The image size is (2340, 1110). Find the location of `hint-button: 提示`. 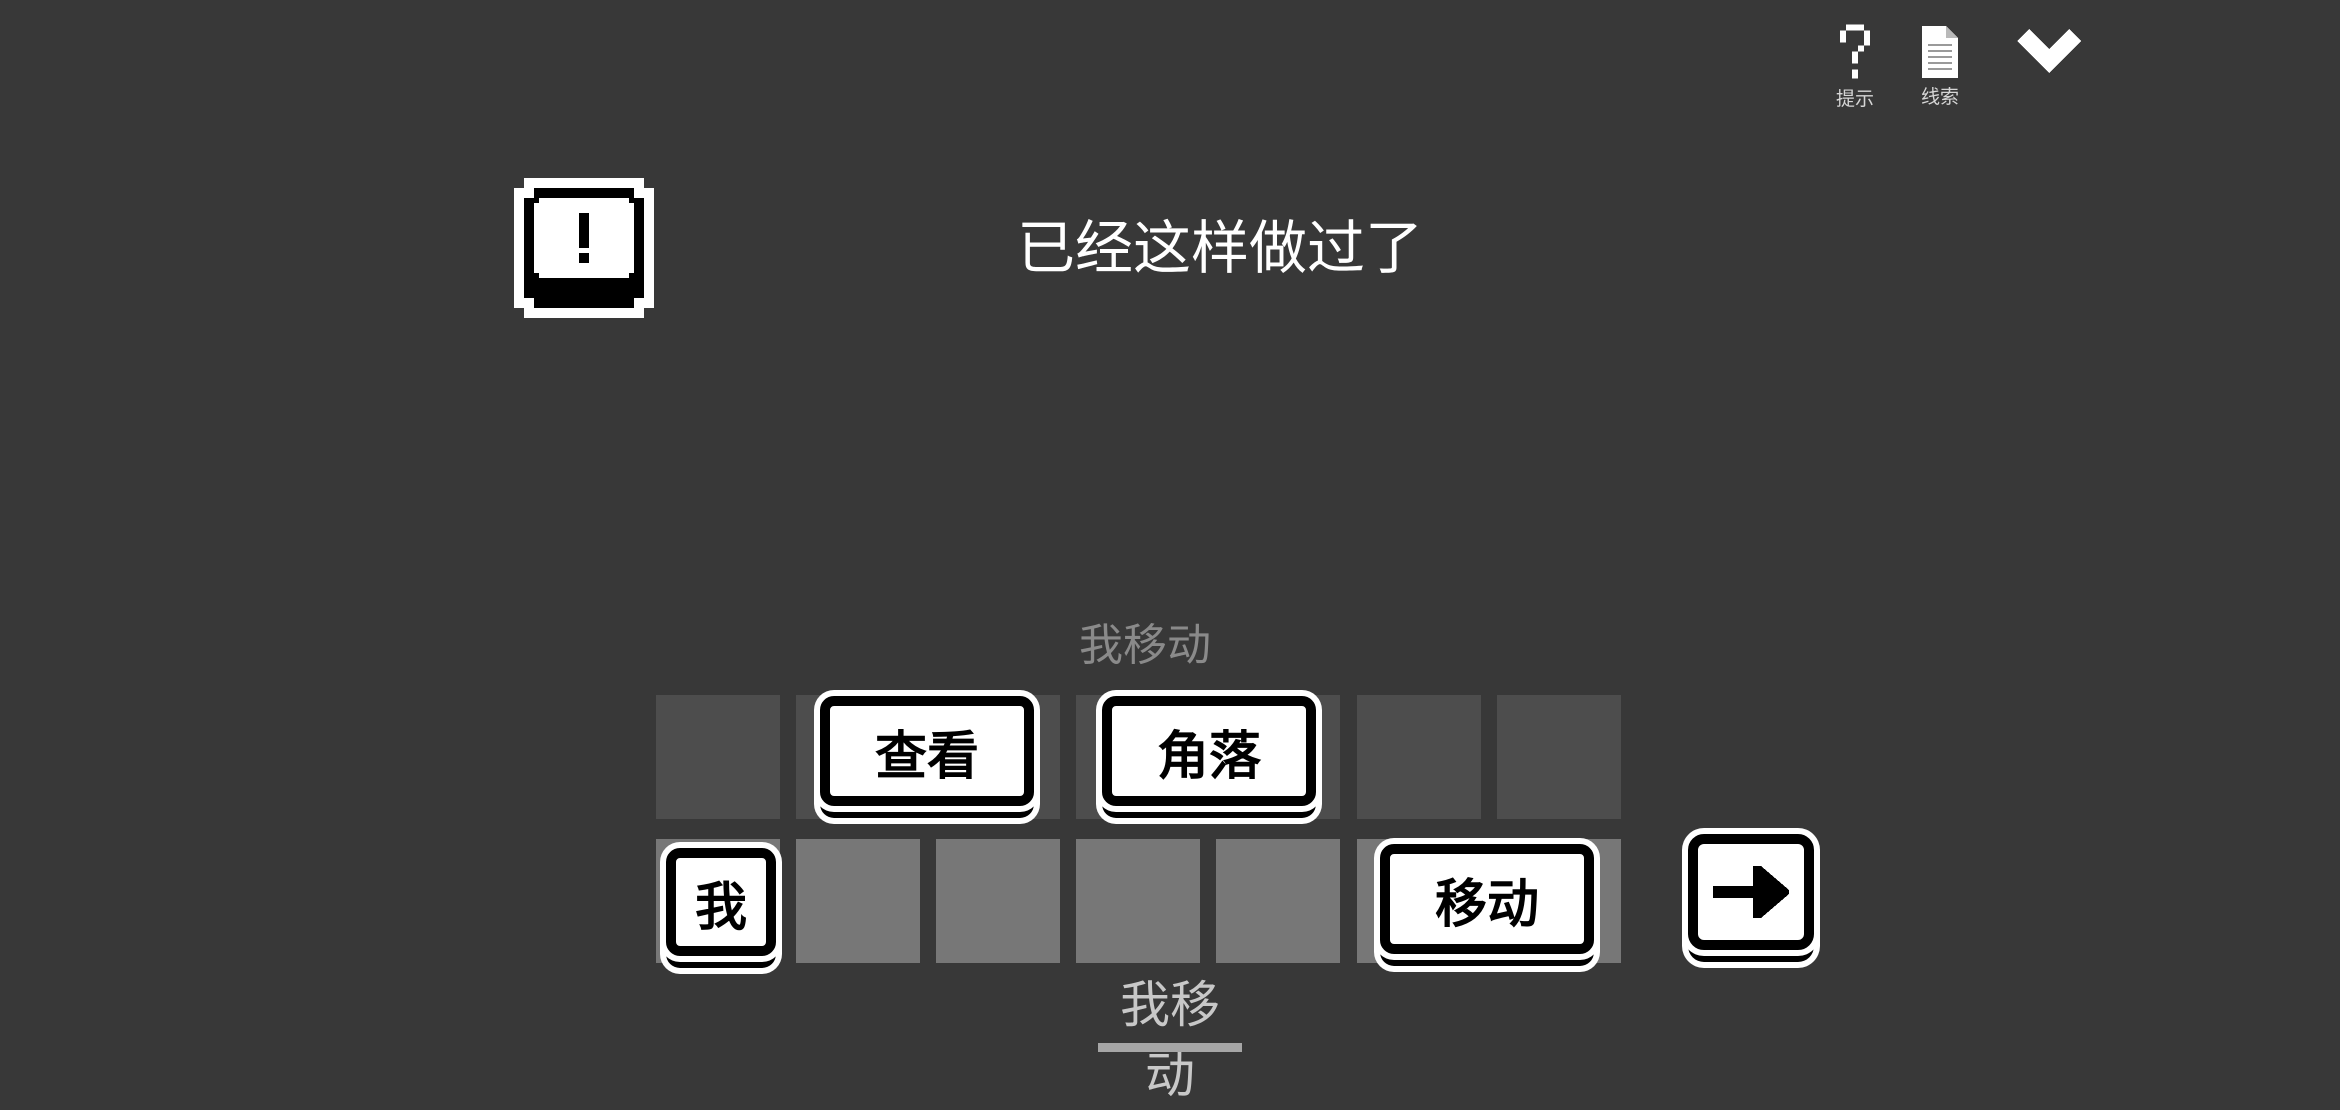

hint-button: 提示 is located at coordinates (1855, 67).